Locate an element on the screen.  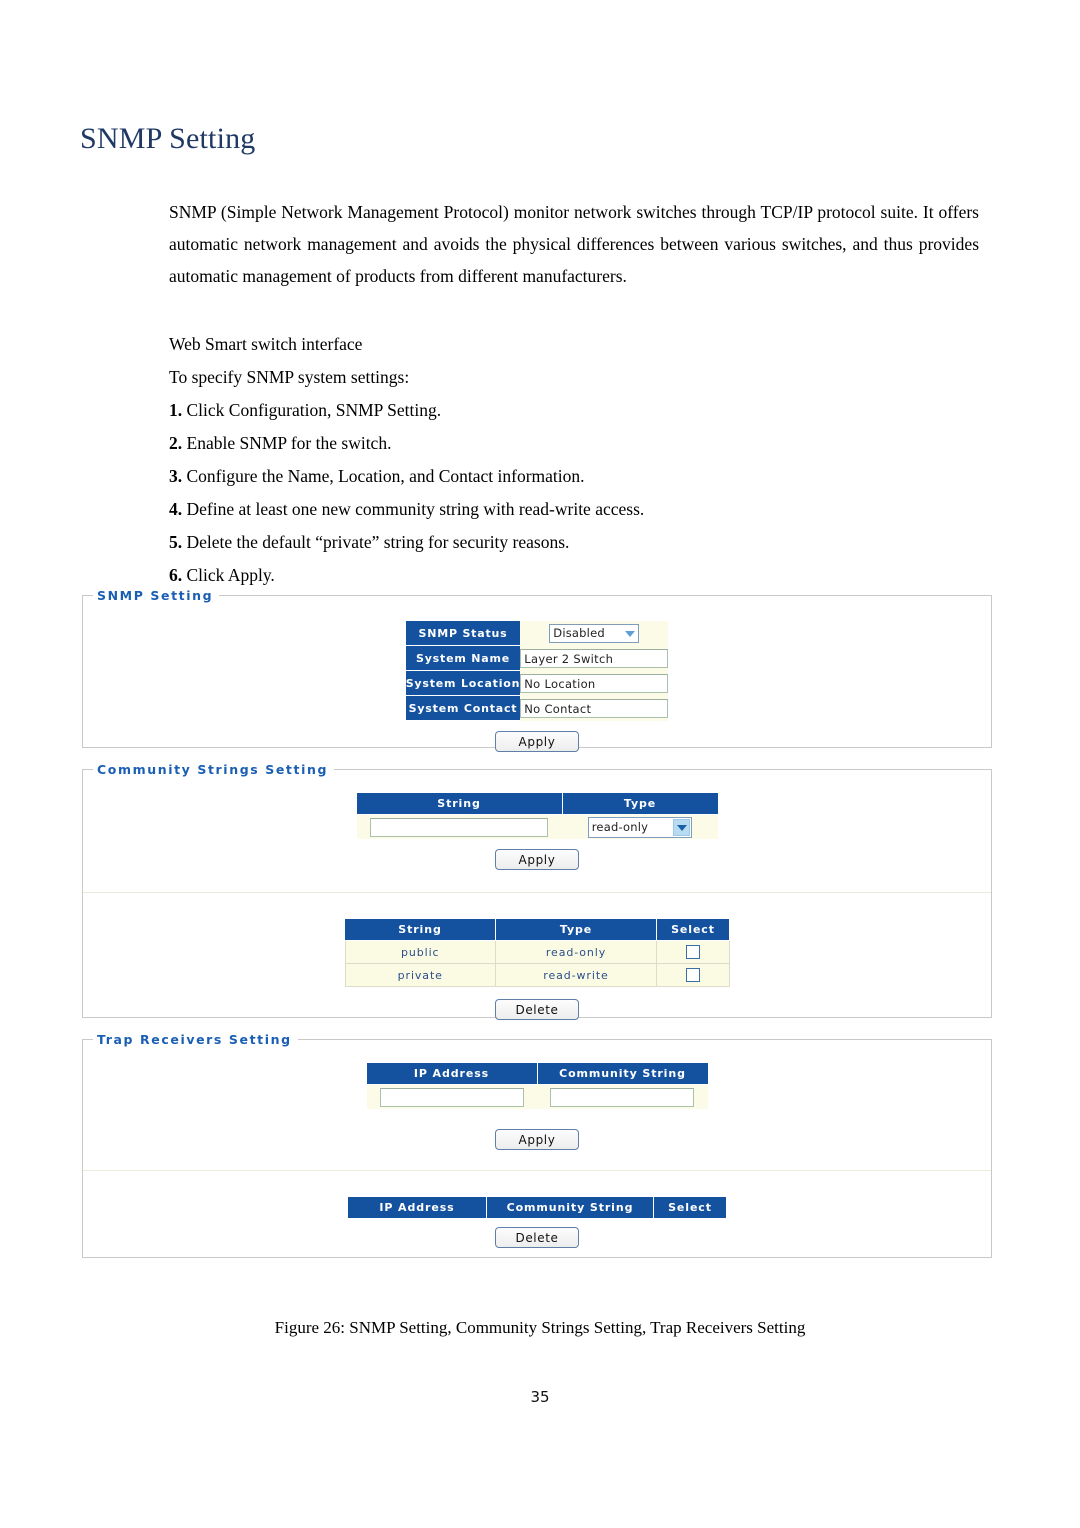
trap-list-table: IP Address Community String Select is located at coordinates (537, 1208).